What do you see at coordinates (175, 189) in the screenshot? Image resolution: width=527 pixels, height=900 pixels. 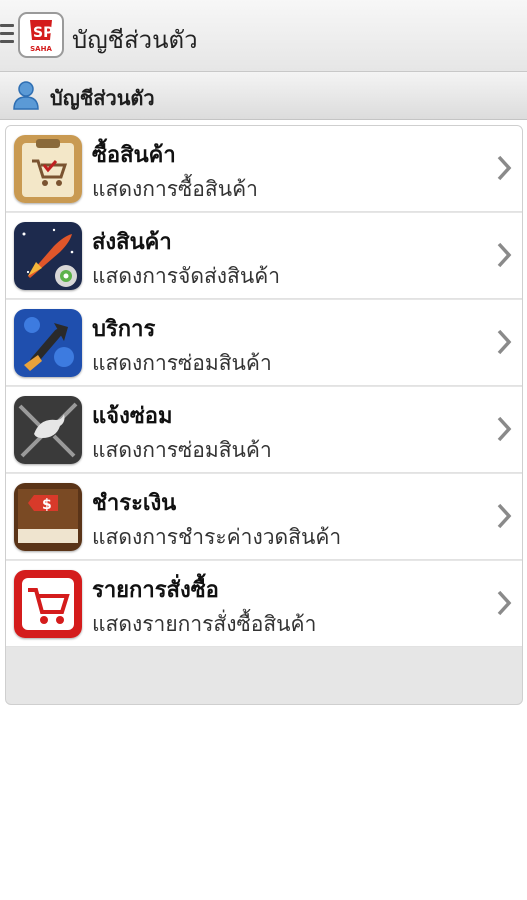 I see `menu-item-subtitle: แสดงการซื้อสินค้า` at bounding box center [175, 189].